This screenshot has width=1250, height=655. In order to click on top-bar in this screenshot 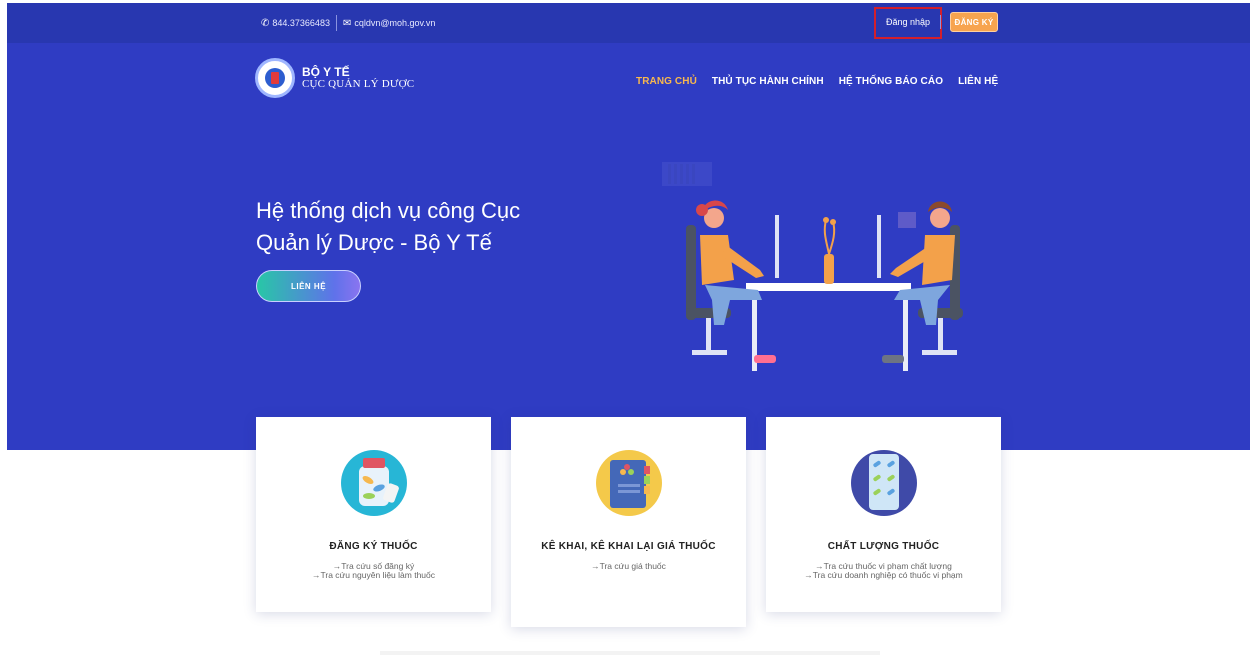, I will do `click(628, 23)`.